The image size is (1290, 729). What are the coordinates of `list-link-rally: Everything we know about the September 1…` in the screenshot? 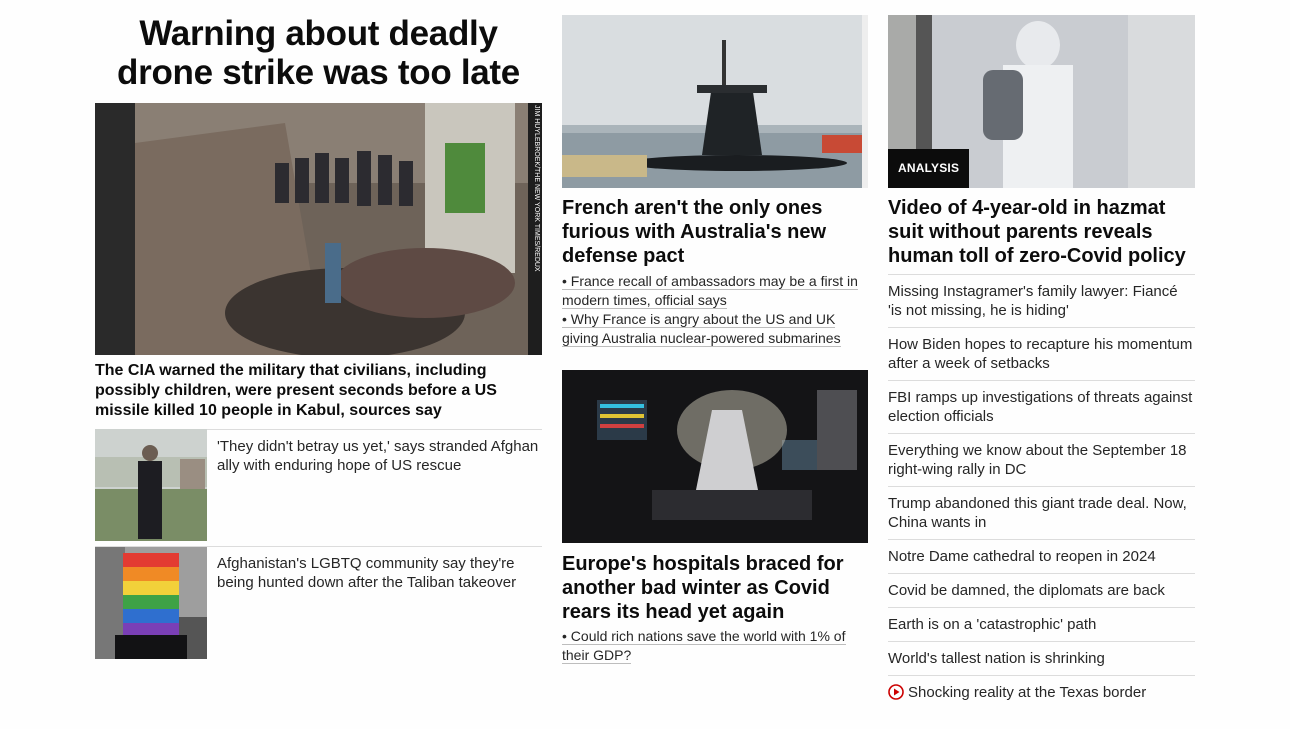 It's located at (1041, 460).